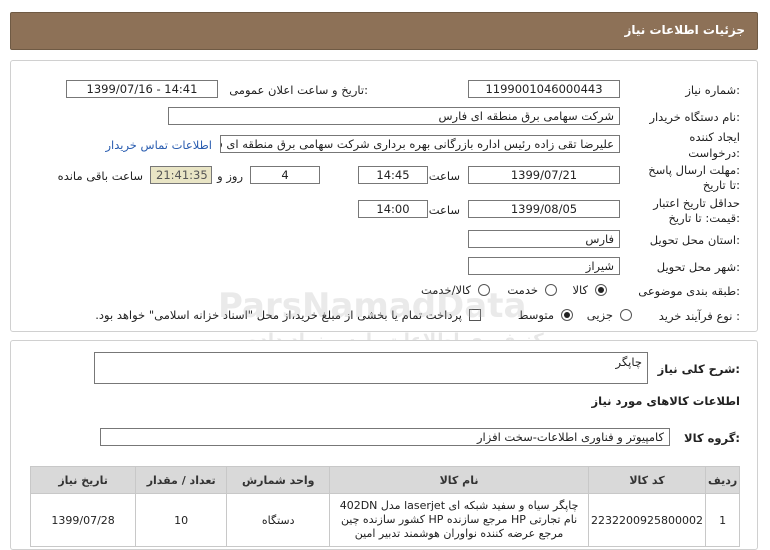  I want to click on category-goods-radio, so click(601, 290).